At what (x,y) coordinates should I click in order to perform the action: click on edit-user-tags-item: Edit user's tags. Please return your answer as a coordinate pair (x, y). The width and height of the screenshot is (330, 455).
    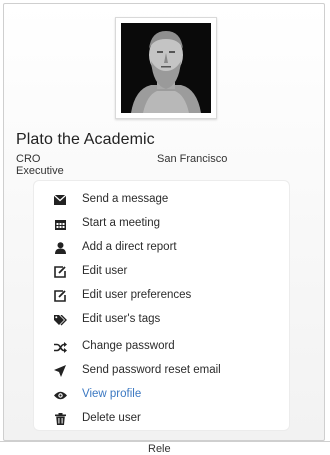
    Looking at the image, I should click on (161, 320).